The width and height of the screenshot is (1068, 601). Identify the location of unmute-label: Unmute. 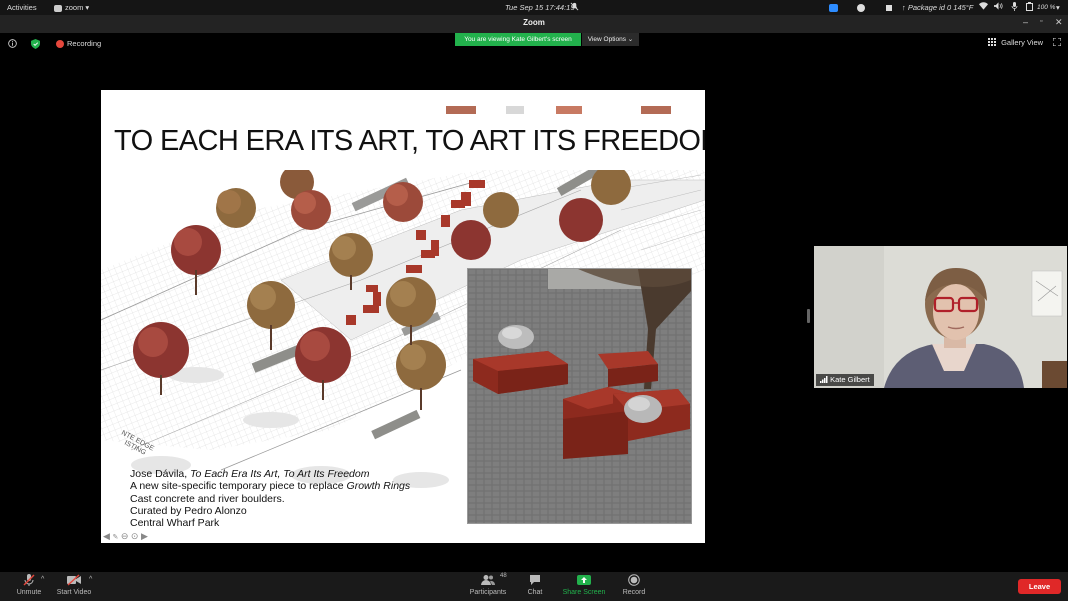
(29, 592).